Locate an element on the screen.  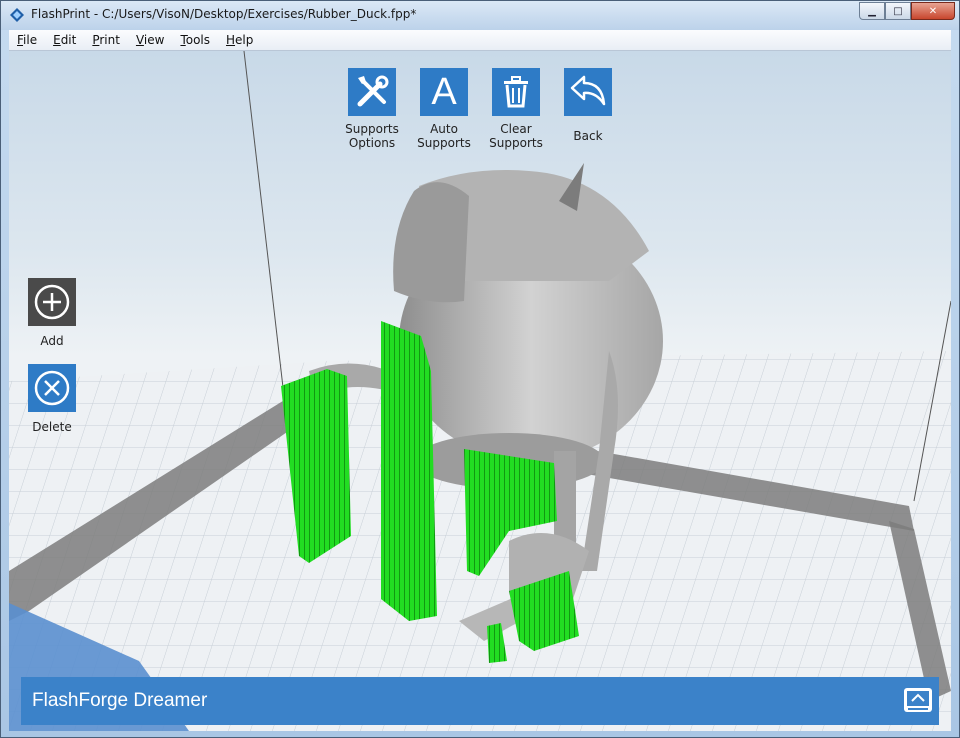
back-label: Back is located at coordinates (588, 136).